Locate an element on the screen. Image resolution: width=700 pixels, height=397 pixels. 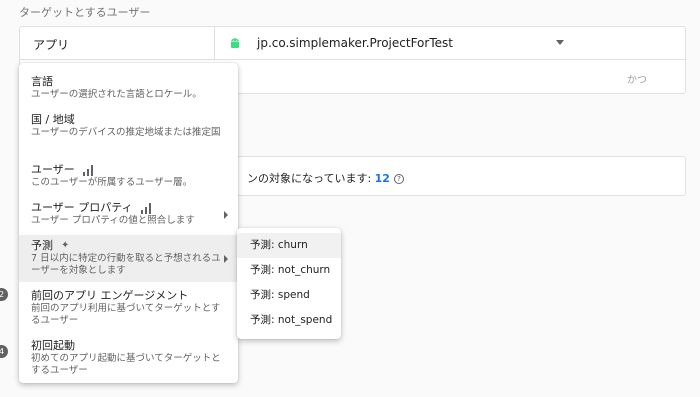
submenu-item-spend: 予測: spend is located at coordinates (289, 295).